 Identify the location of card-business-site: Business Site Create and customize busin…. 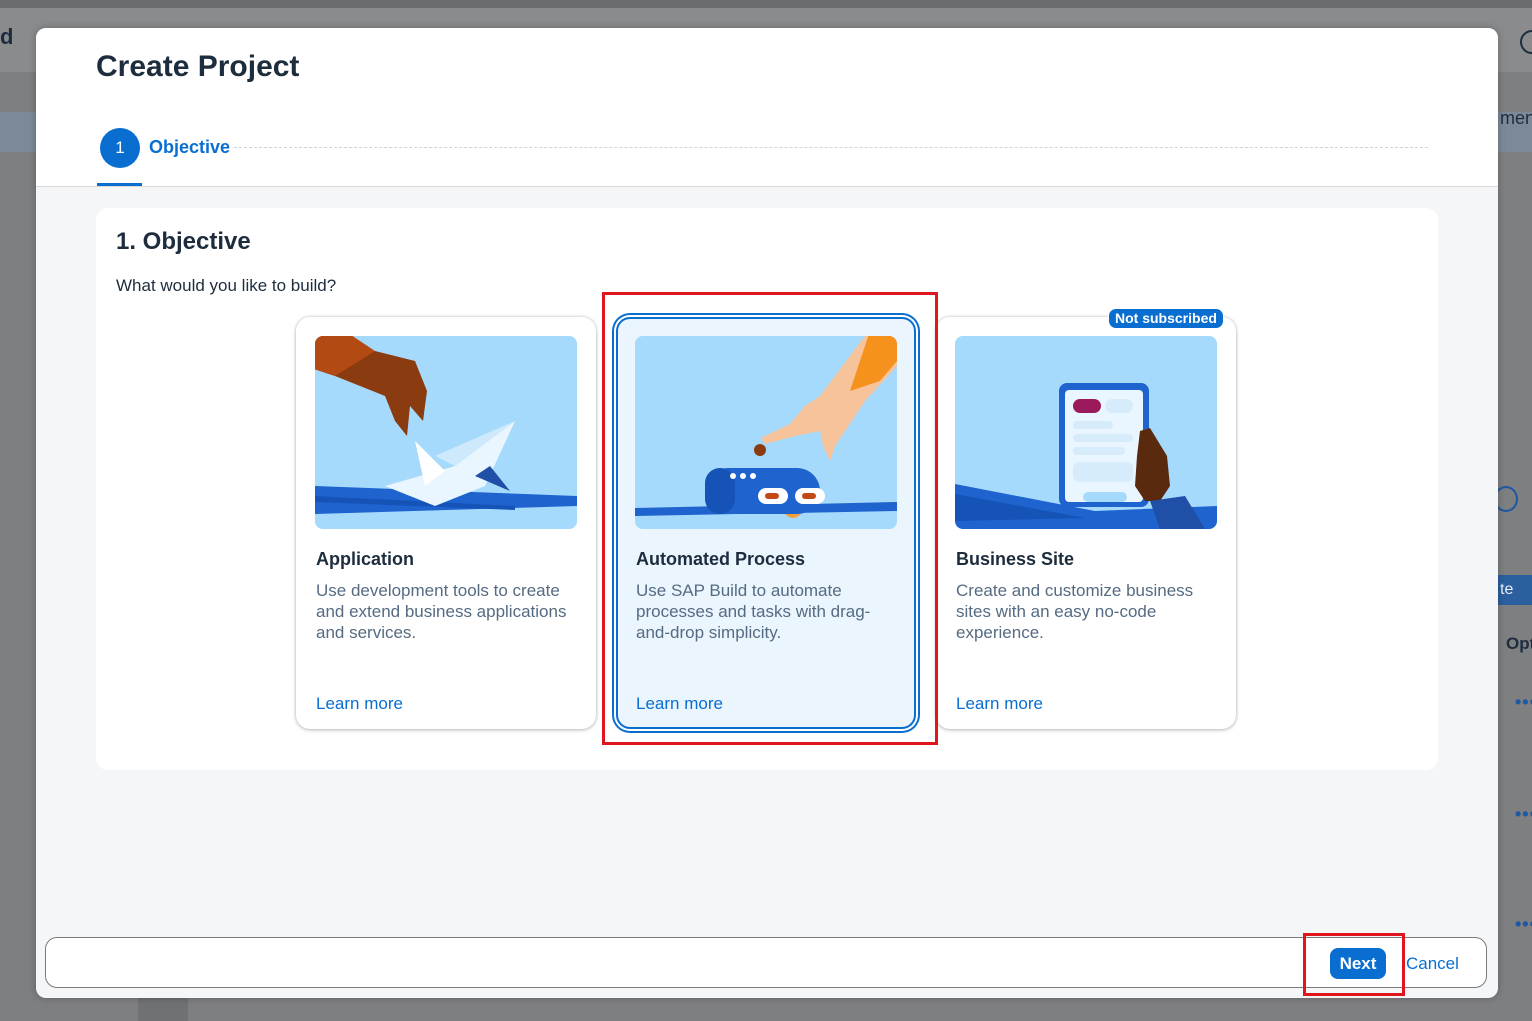
(1086, 523).